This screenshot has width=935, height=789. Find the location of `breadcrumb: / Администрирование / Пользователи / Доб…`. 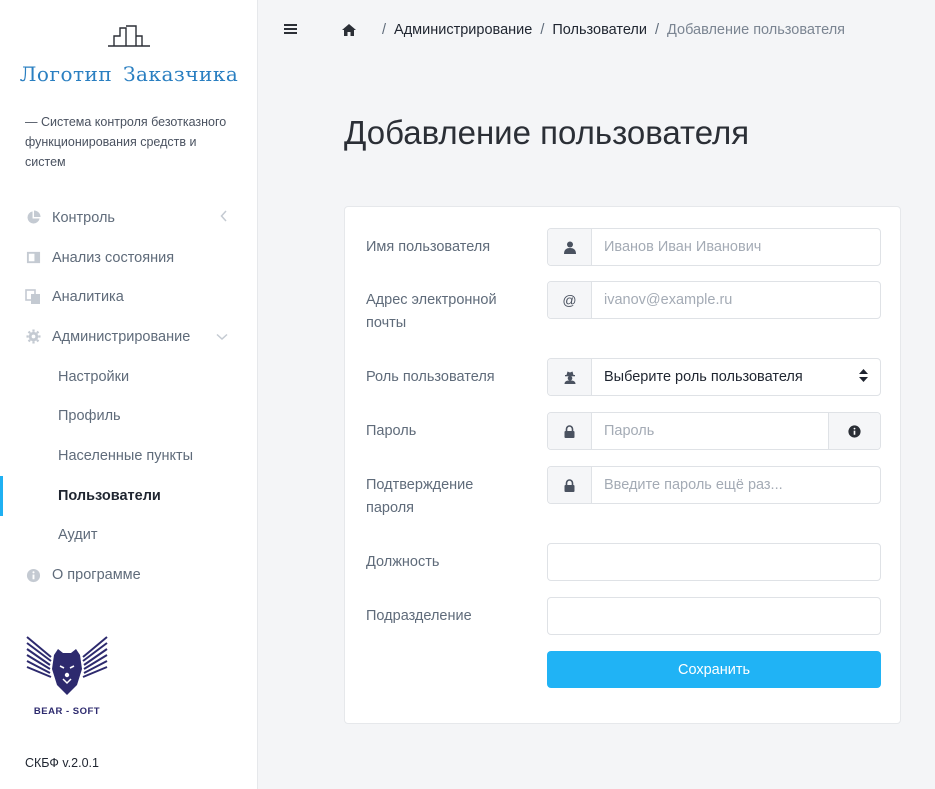

breadcrumb: / Администрирование / Пользователи / Доб… is located at coordinates (593, 30).